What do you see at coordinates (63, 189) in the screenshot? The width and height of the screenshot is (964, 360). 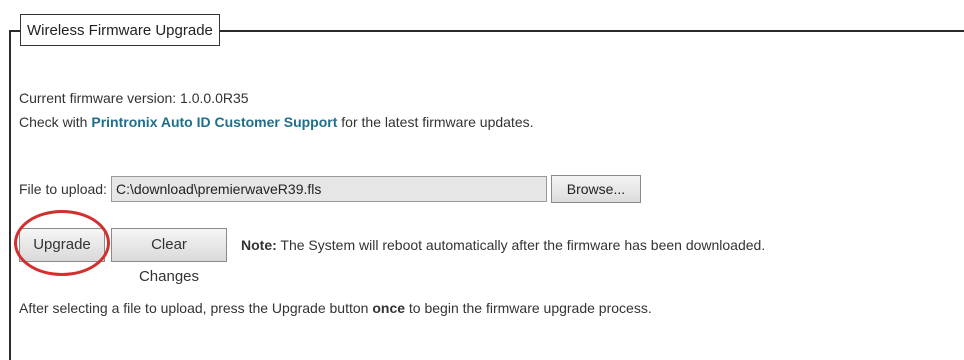 I see `file-upload-label: File to upload:` at bounding box center [63, 189].